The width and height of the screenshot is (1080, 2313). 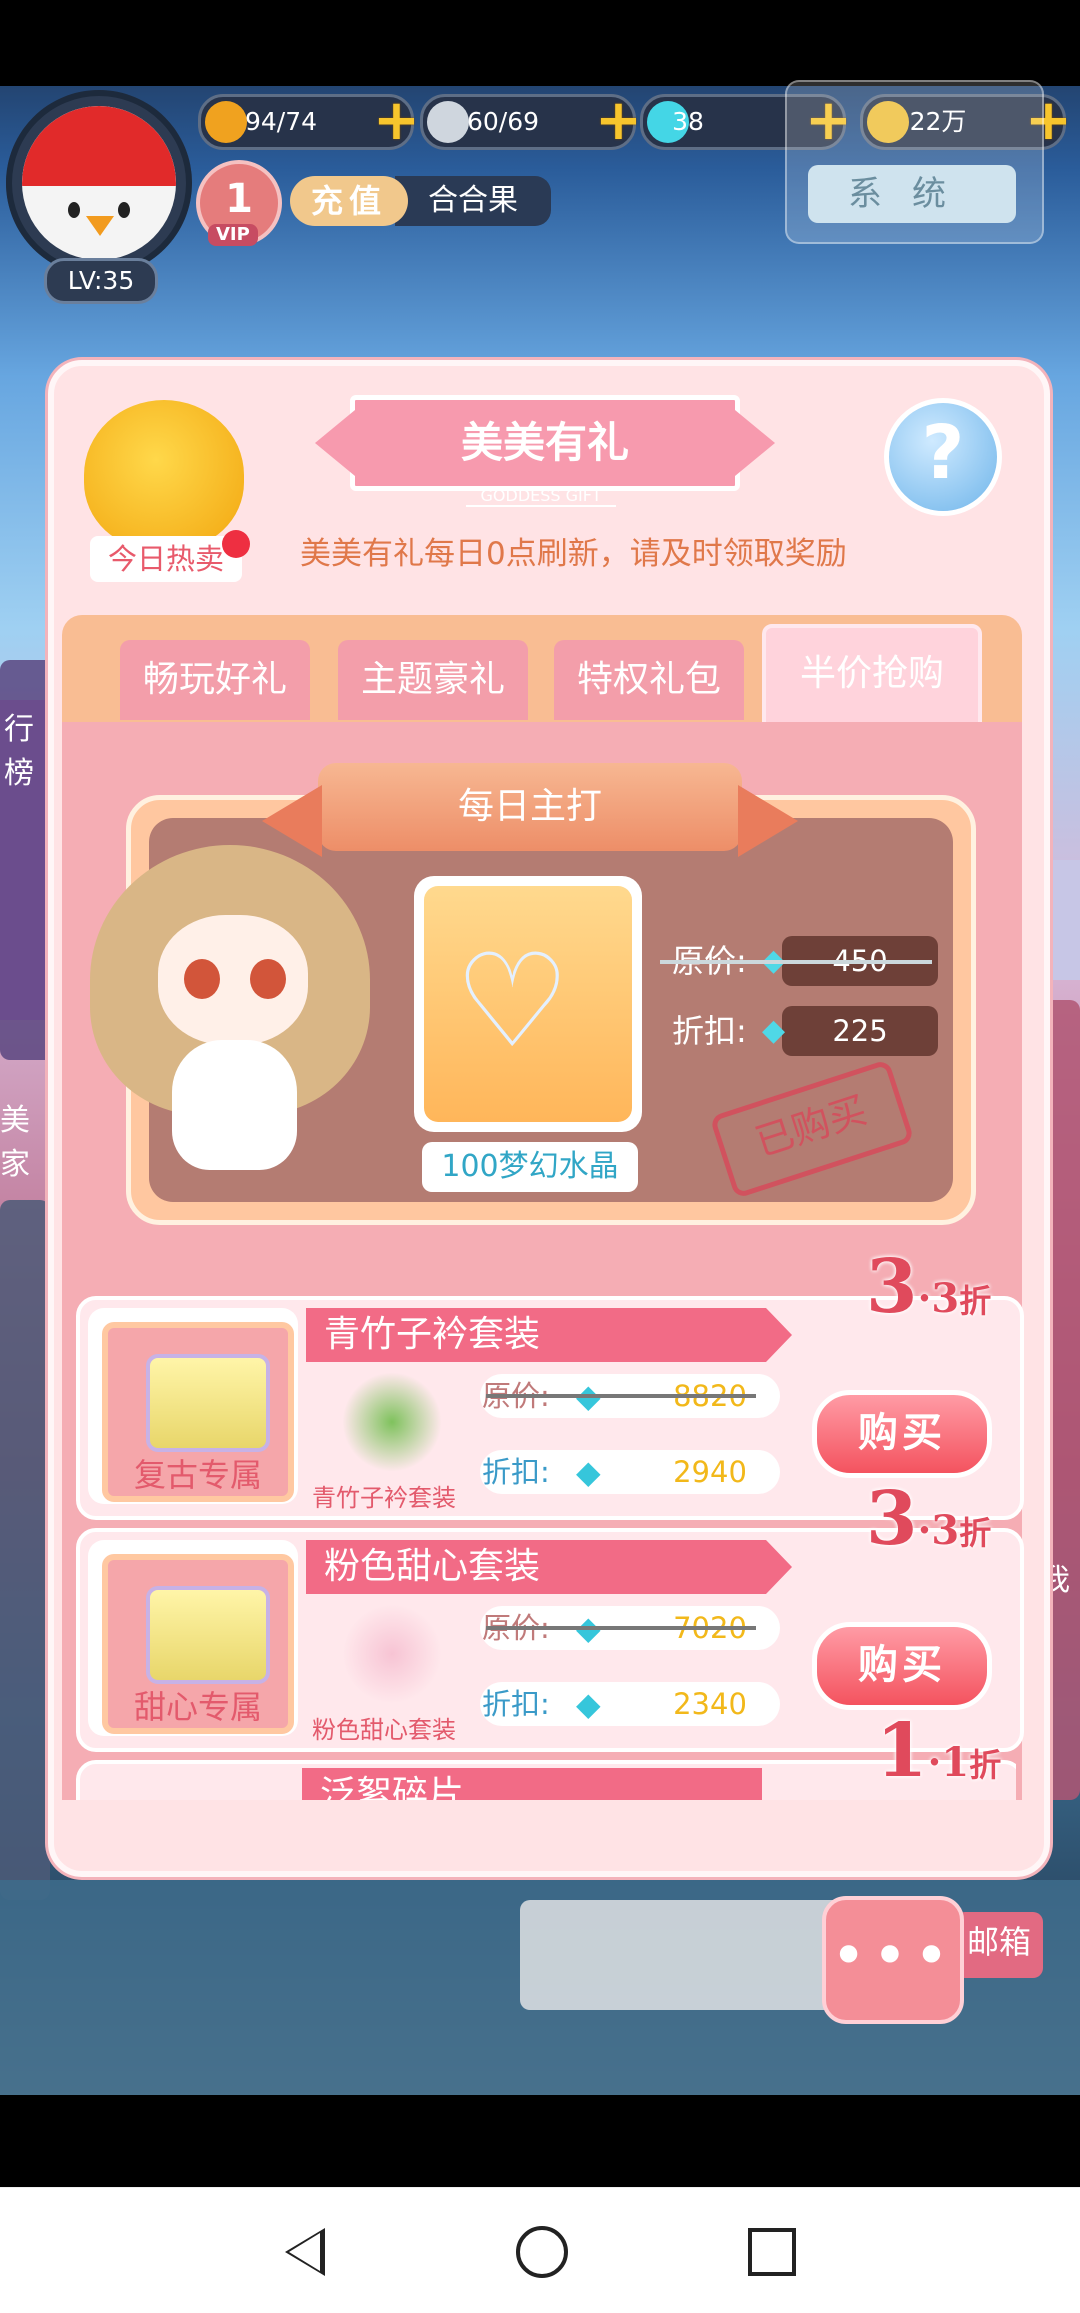 What do you see at coordinates (281, 121) in the screenshot?
I see `energy-value: 94/74` at bounding box center [281, 121].